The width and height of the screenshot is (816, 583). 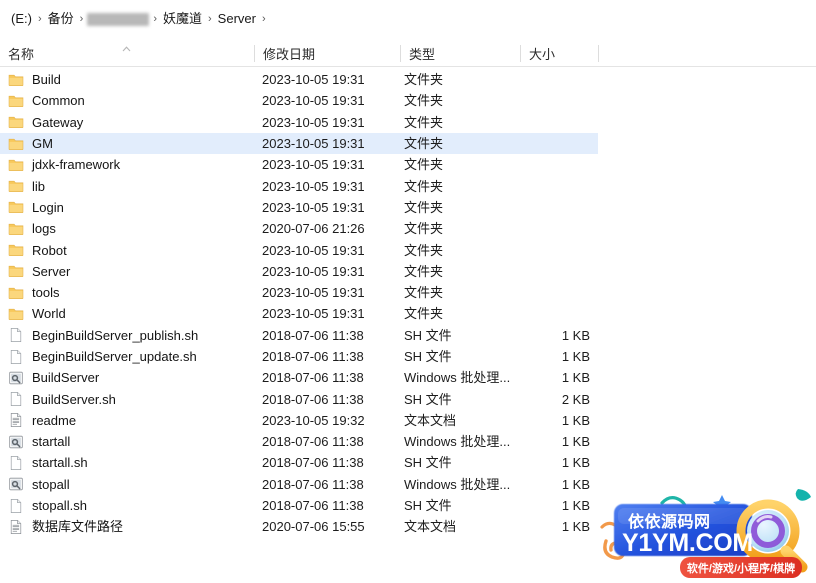 What do you see at coordinates (408, 228) in the screenshot?
I see `table-row: logs 2020-07-06 21:26 文件夹` at bounding box center [408, 228].